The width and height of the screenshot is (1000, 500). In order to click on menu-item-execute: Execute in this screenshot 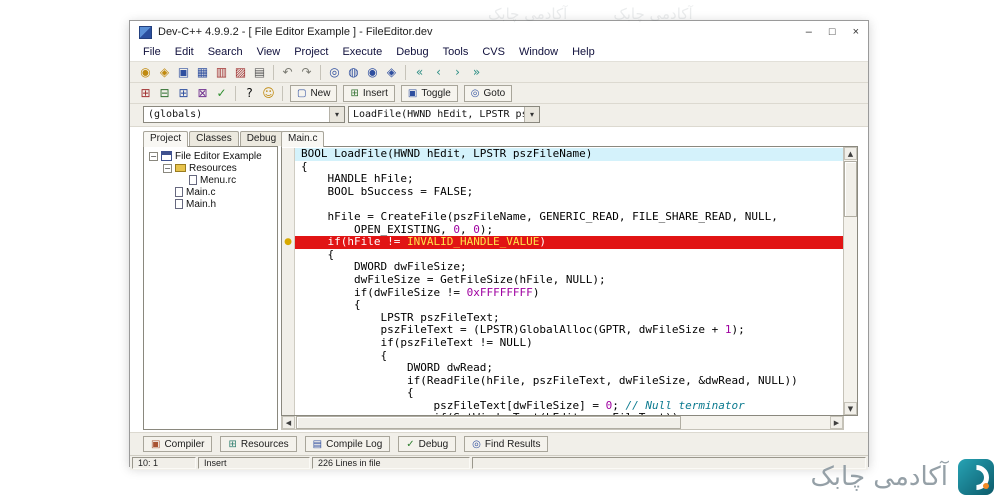, I will do `click(362, 52)`.